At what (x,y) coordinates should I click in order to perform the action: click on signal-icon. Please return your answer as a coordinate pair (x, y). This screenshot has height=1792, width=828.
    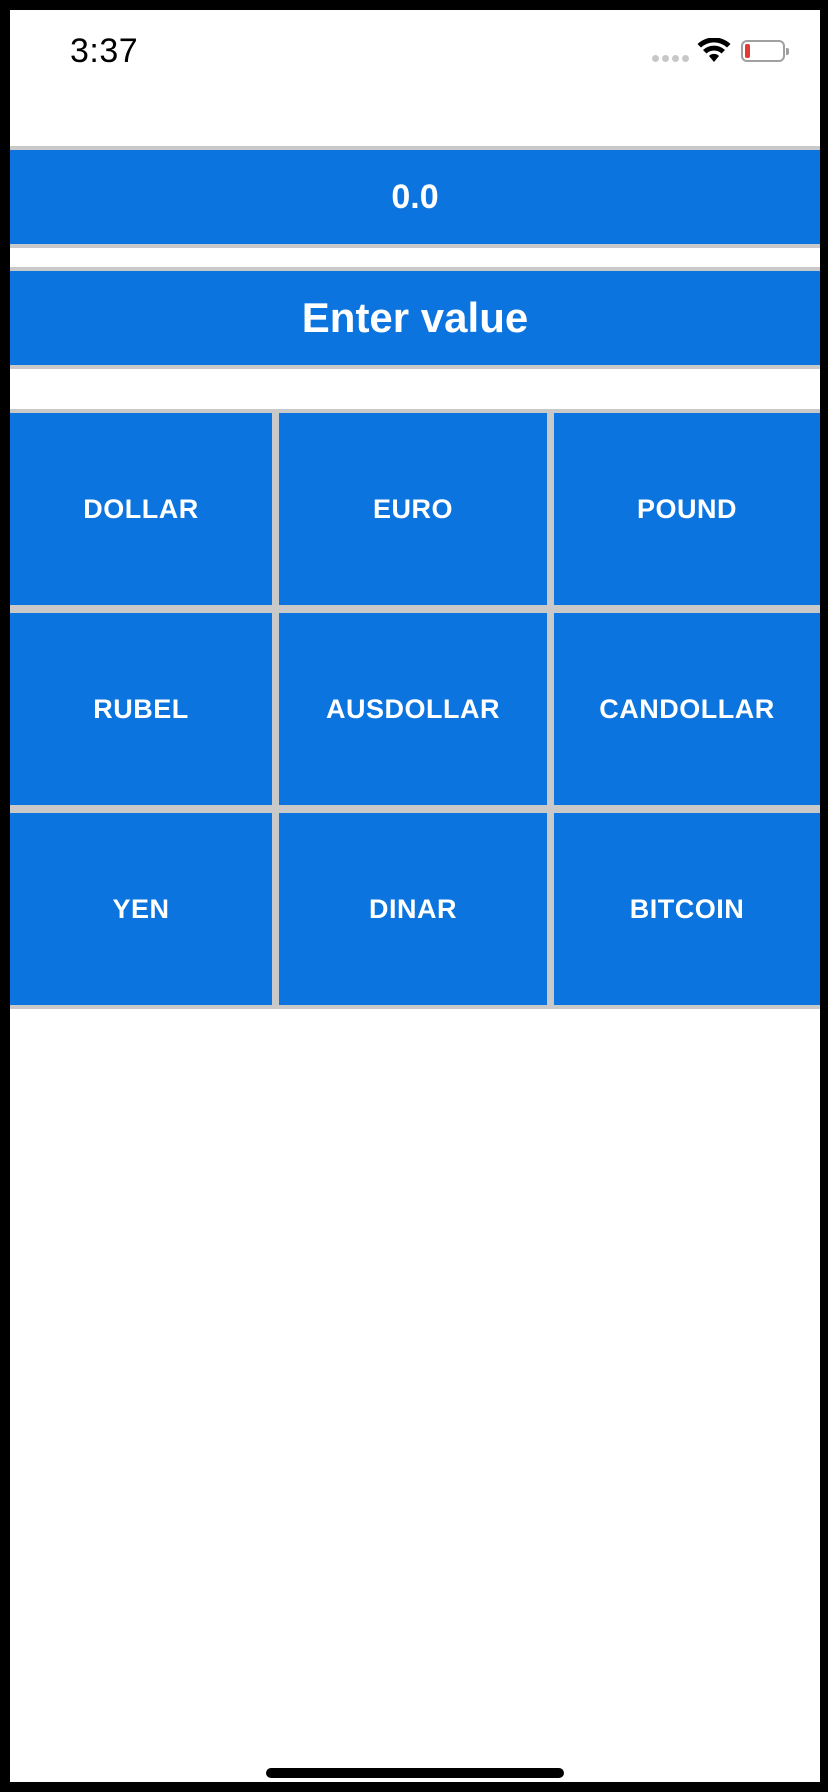
    Looking at the image, I should click on (670, 58).